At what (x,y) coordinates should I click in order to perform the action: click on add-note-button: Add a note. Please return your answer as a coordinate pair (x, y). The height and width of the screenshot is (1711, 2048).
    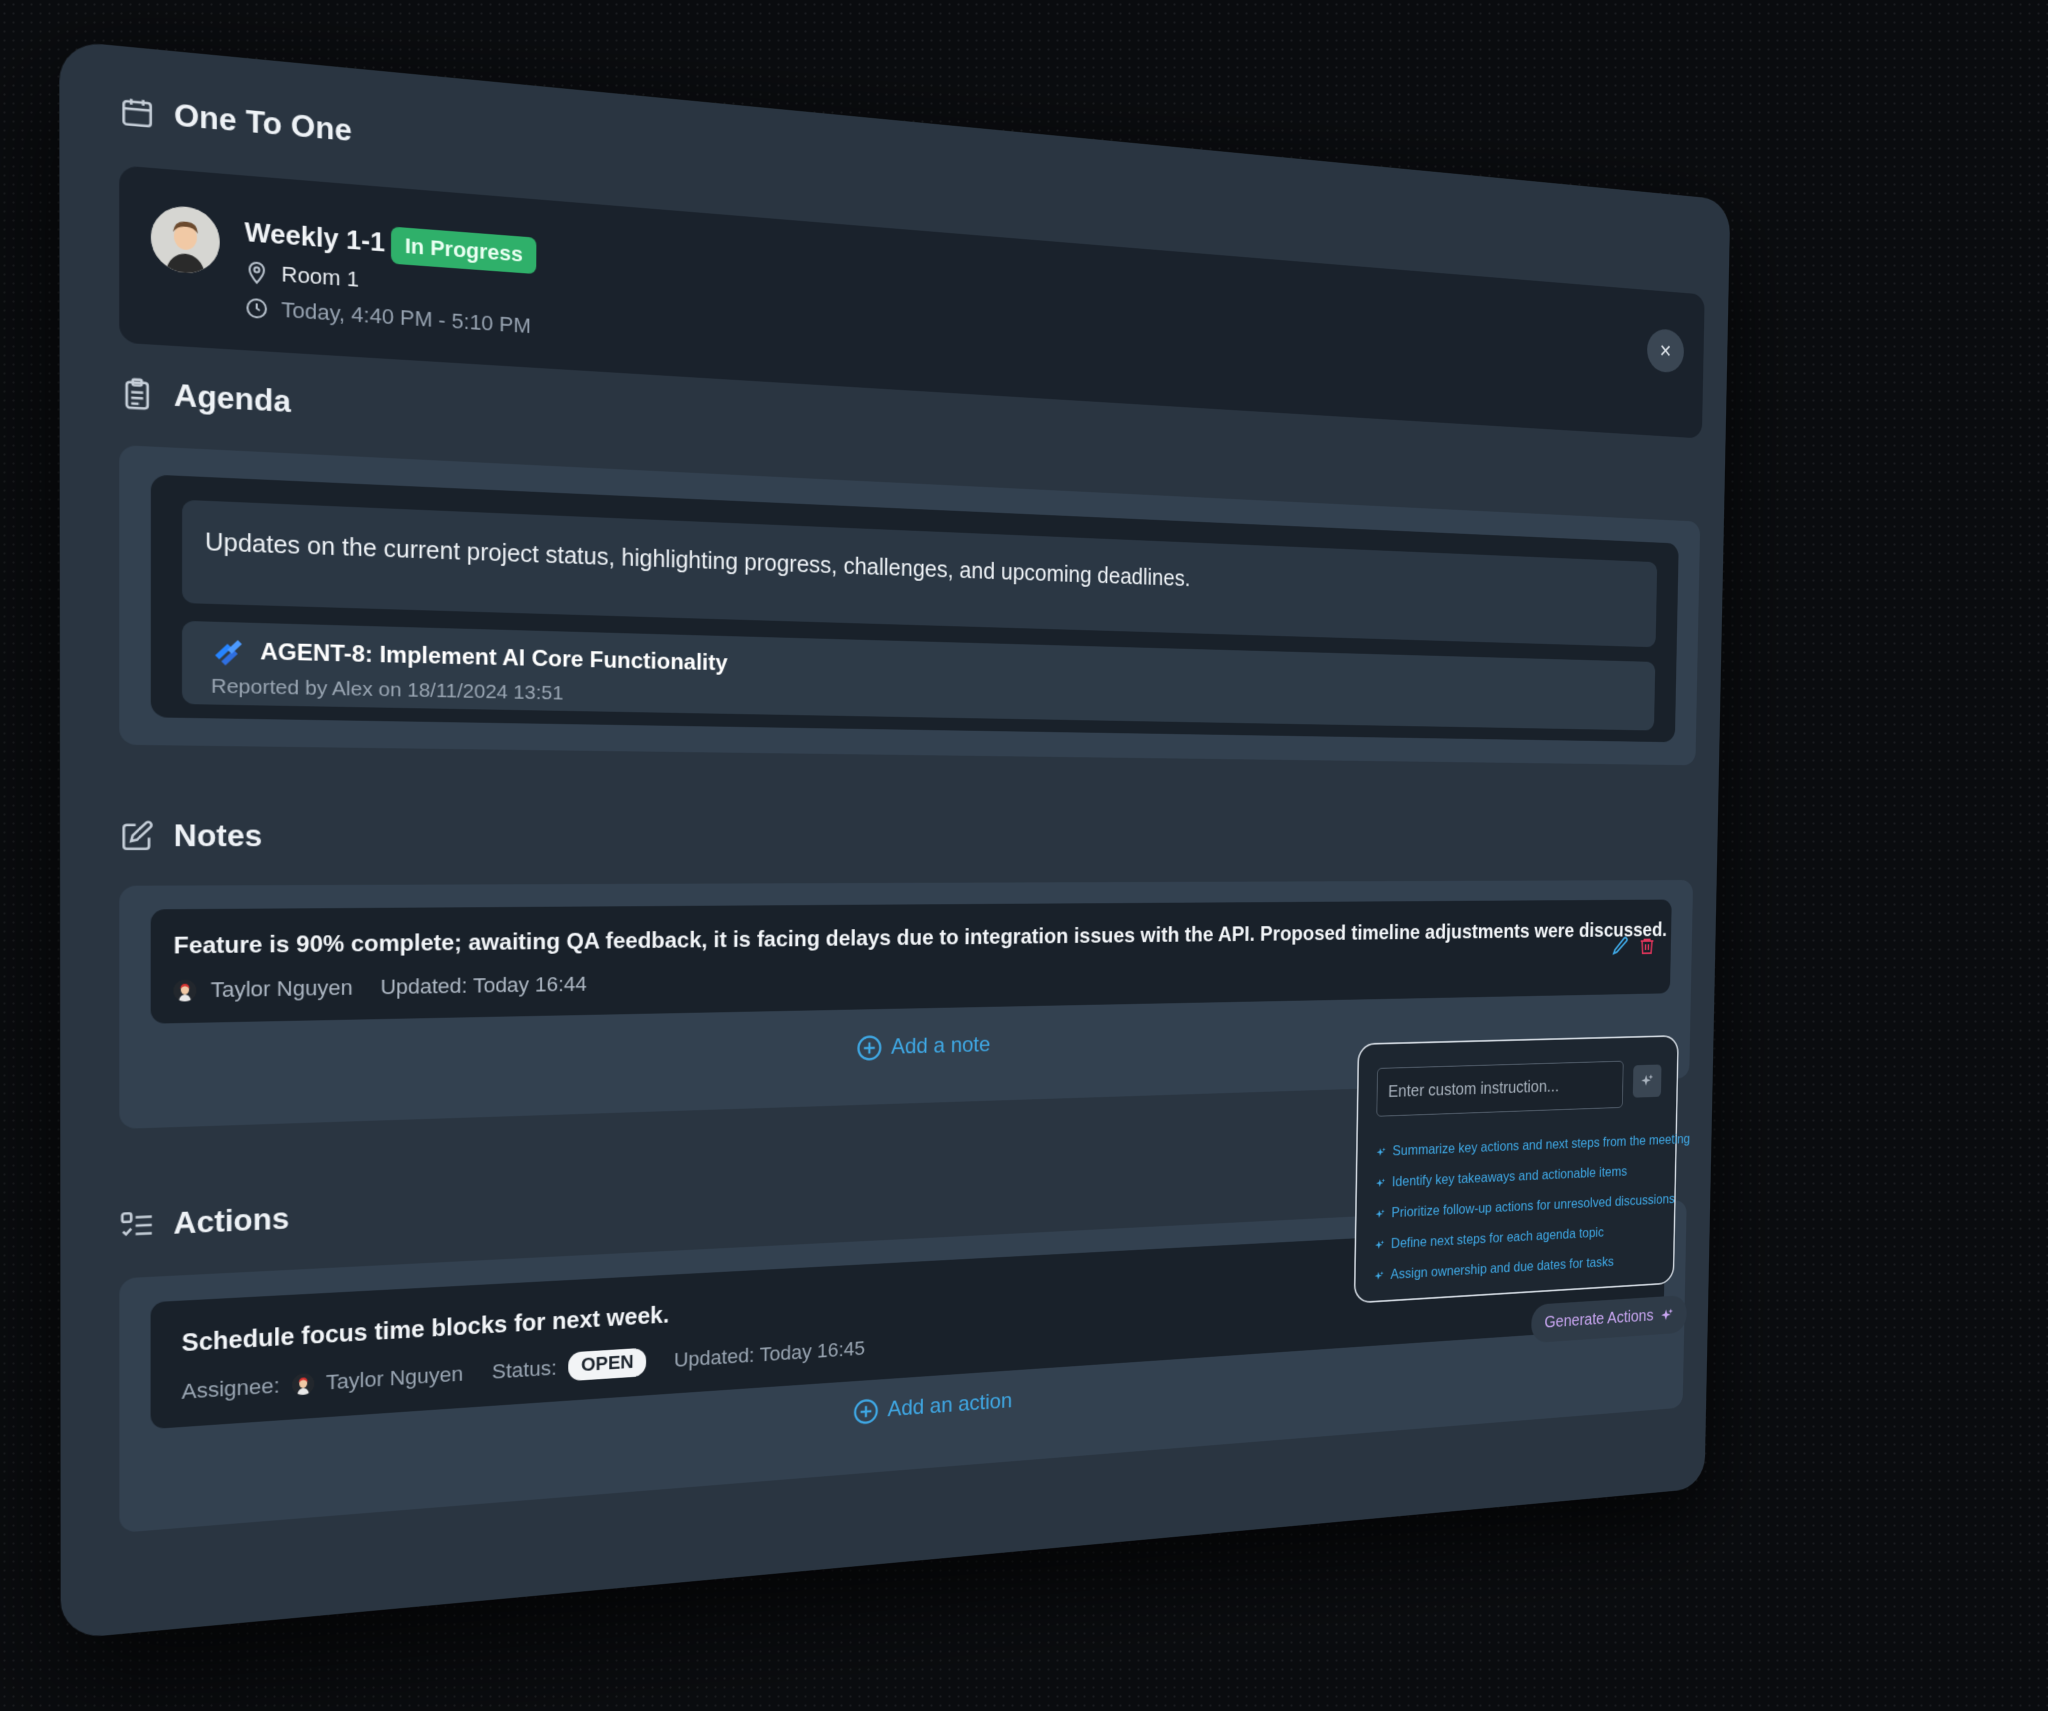
    Looking at the image, I should click on (923, 1047).